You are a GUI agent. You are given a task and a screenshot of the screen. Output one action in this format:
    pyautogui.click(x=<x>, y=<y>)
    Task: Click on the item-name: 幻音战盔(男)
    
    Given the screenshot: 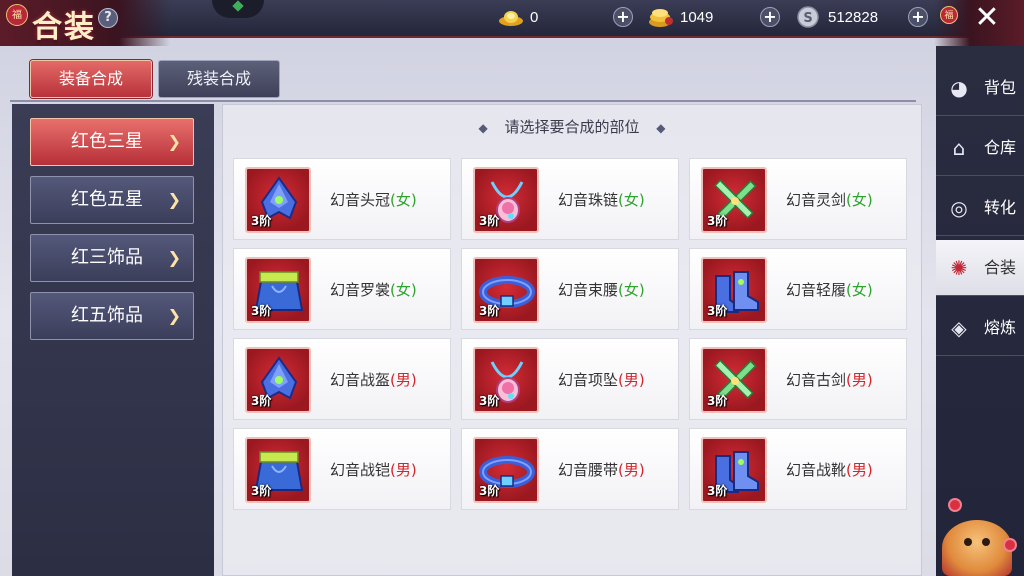 What is the action you would take?
    pyautogui.click(x=373, y=379)
    